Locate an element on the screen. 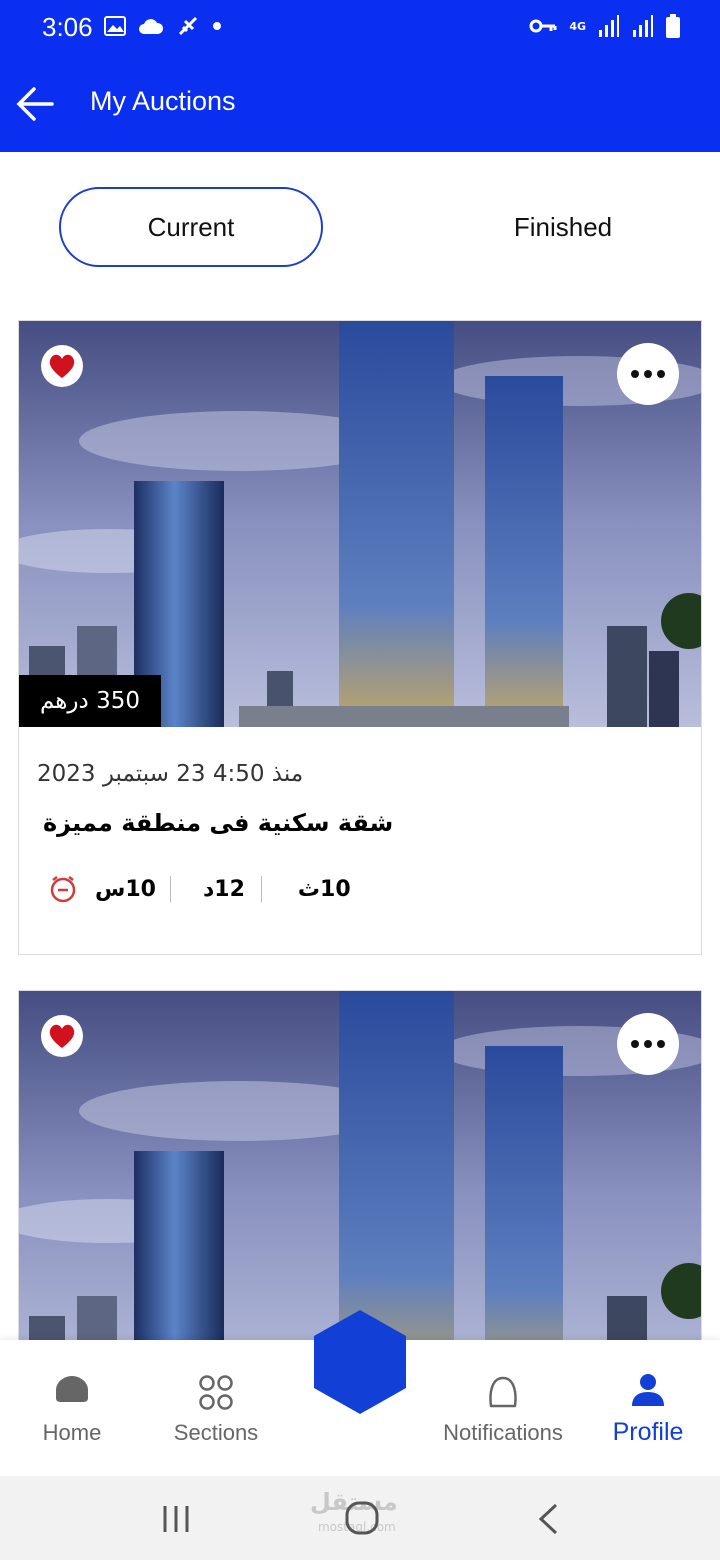 The width and height of the screenshot is (720, 1560). image-icon is located at coordinates (115, 26).